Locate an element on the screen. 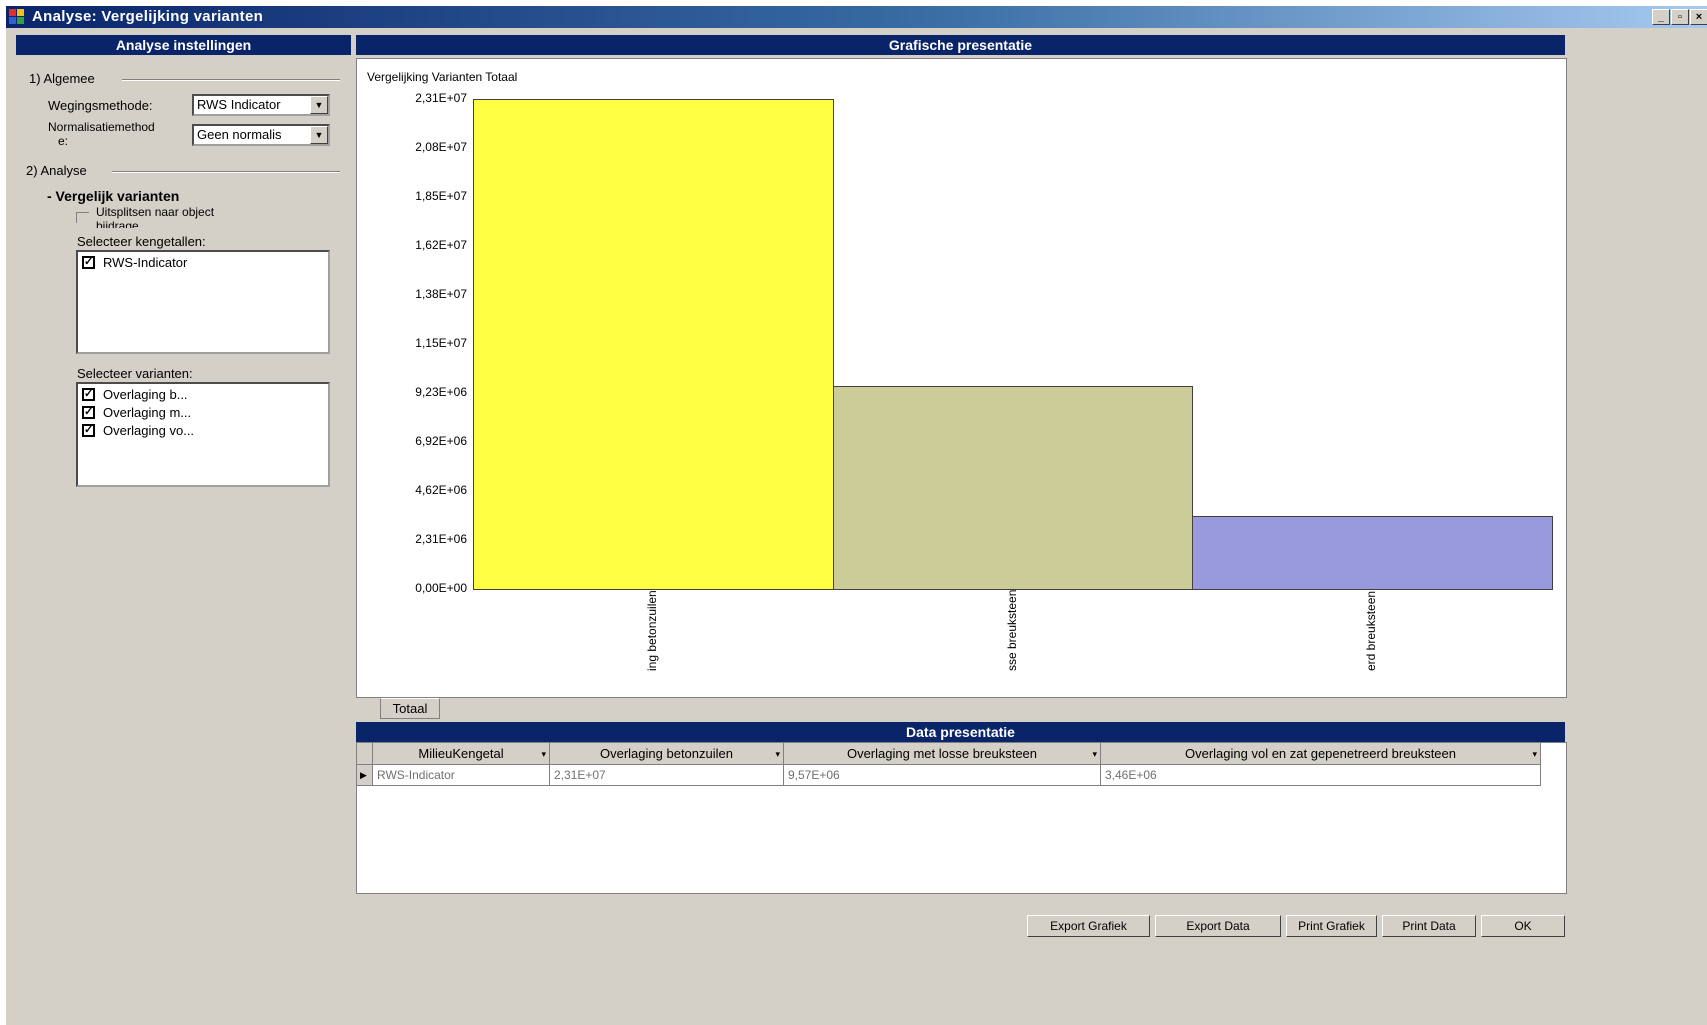  column-header-label: Overlaging betonzuilen is located at coordinates (666, 753).